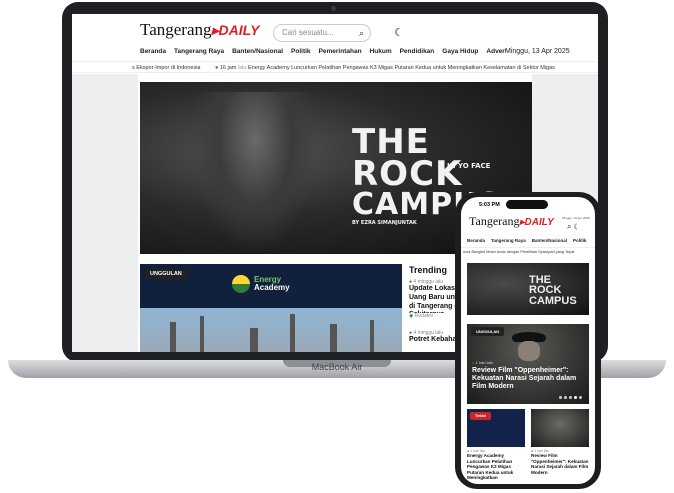 Image resolution: width=674 pixels, height=493 pixels. What do you see at coordinates (573, 227) in the screenshot?
I see `phone-header-icons: ⌕ ☾` at bounding box center [573, 227].